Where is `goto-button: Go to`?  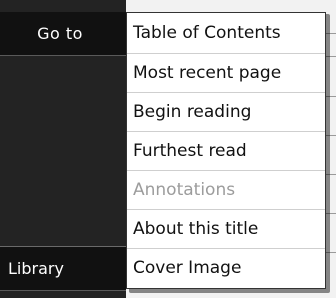
goto-button: Go to is located at coordinates (63, 34).